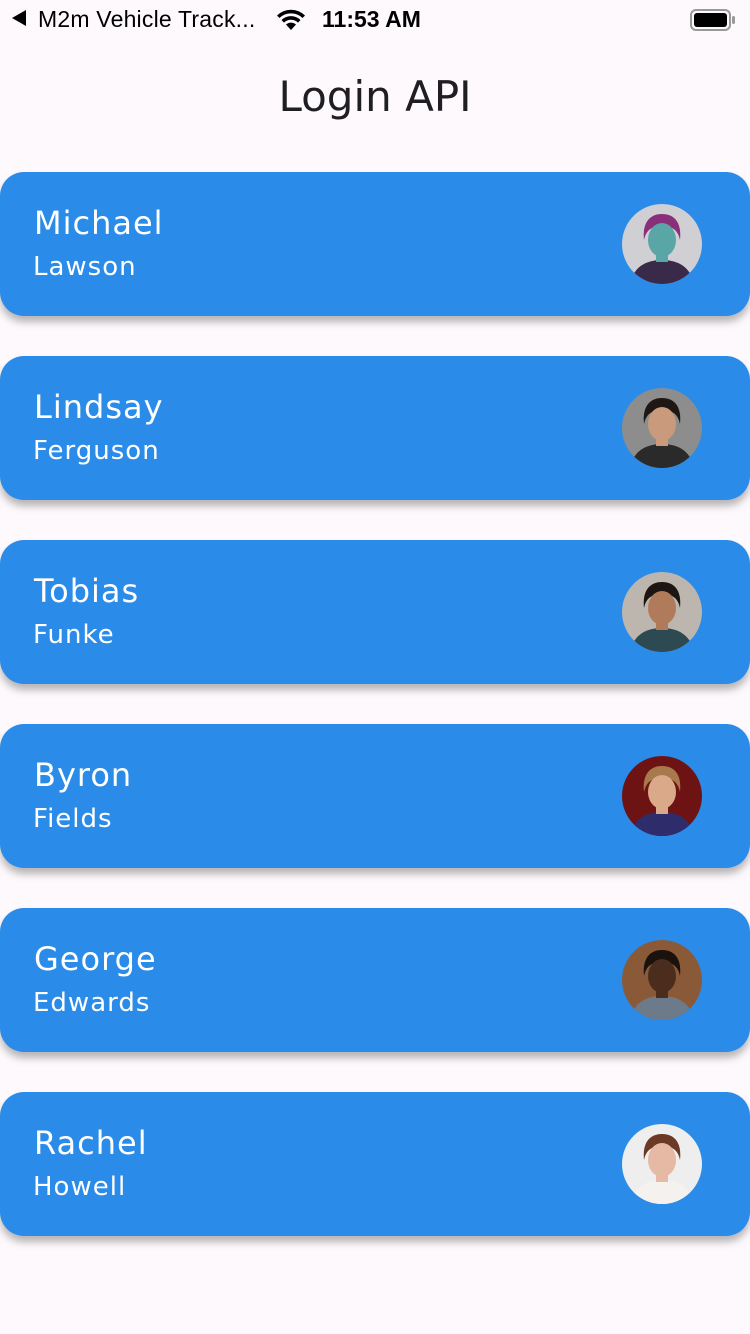 Image resolution: width=750 pixels, height=1334 pixels. Describe the element at coordinates (291, 19) in the screenshot. I see `wifi-icon` at that location.